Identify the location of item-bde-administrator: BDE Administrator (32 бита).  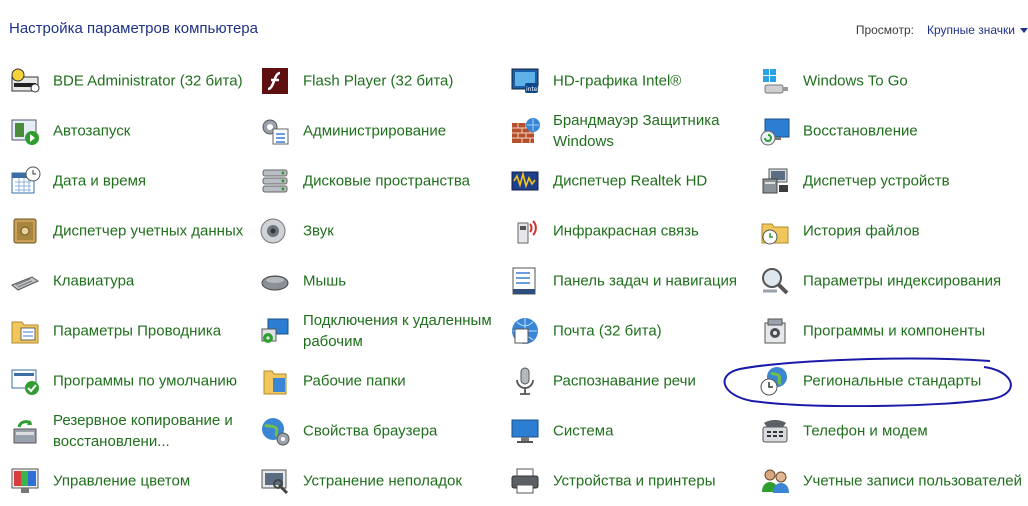
(125, 81).